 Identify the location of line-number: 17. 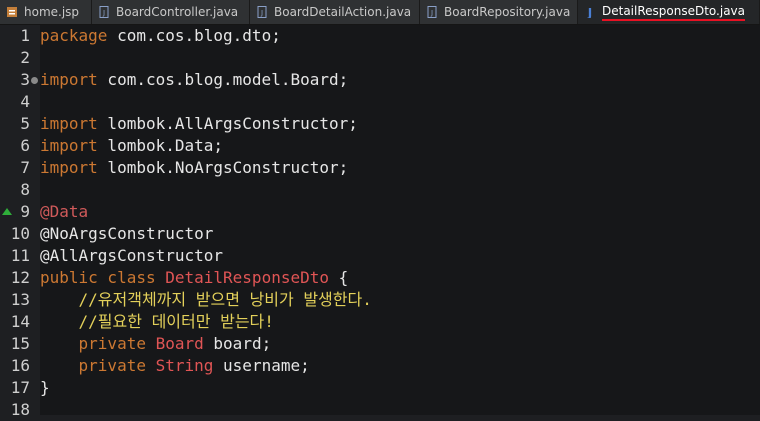
(20, 387).